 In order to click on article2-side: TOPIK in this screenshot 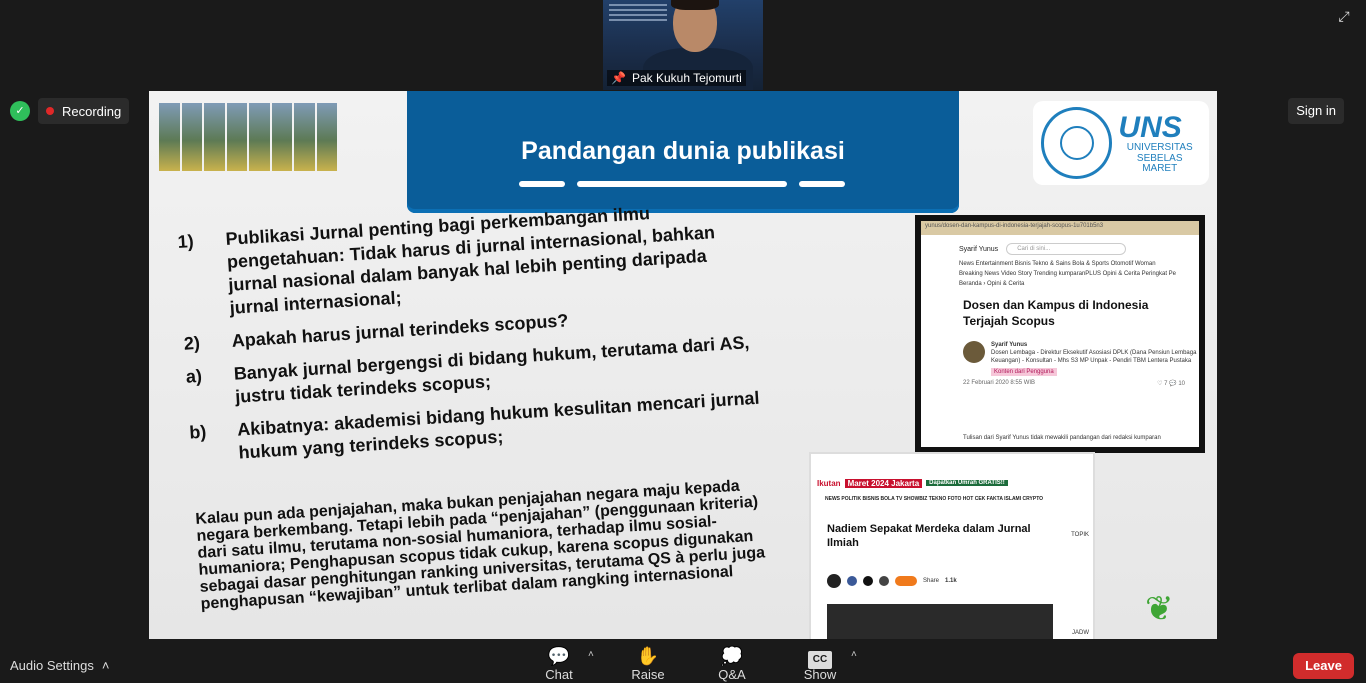, I will do `click(1080, 535)`.